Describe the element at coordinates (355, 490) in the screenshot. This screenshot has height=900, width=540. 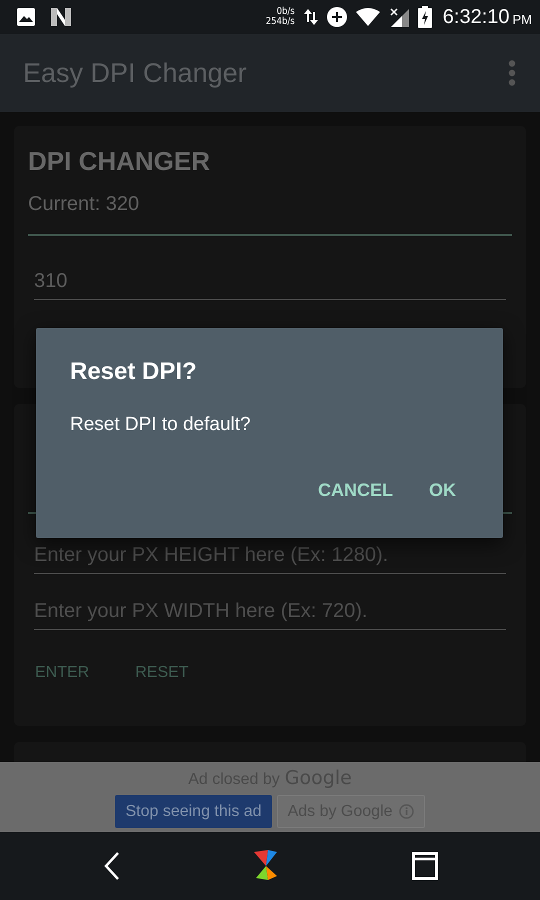
I see `dialog-button: CANCEL` at that location.